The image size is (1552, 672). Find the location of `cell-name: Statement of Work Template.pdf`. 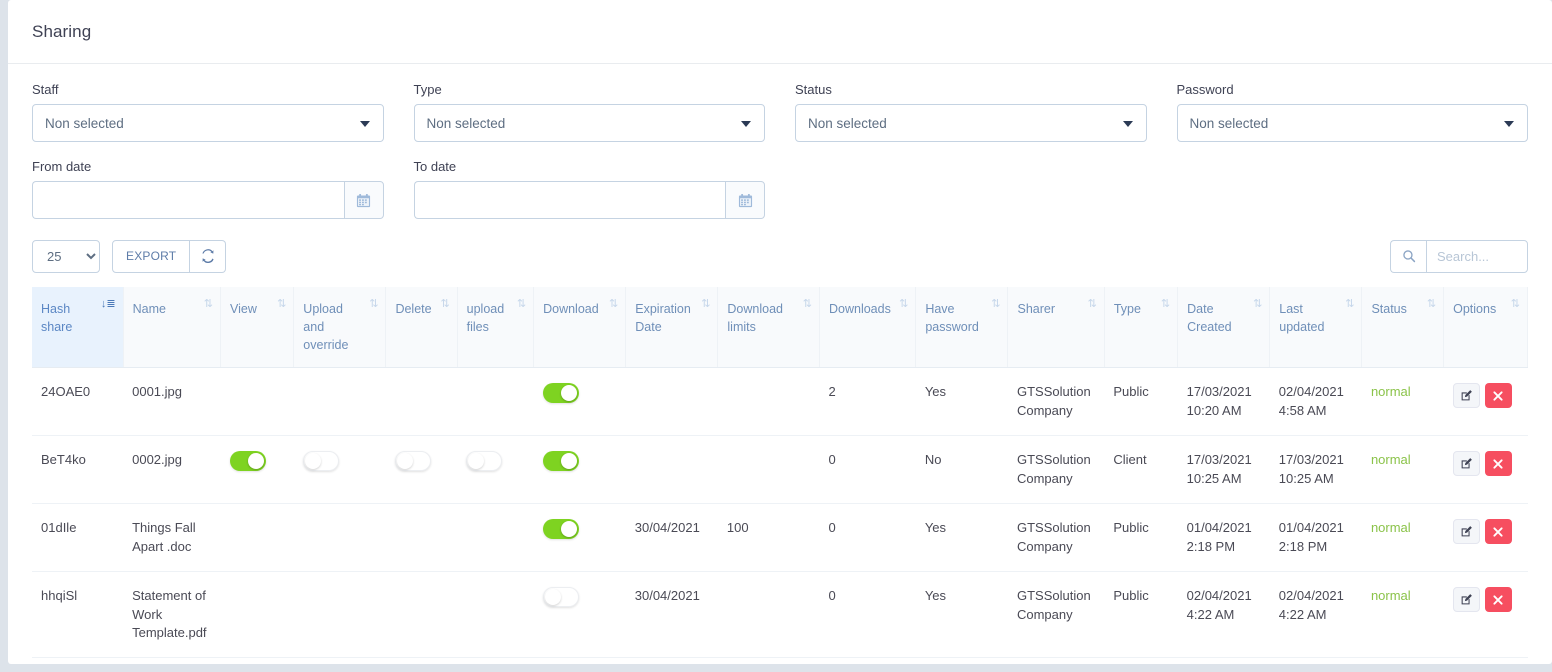

cell-name: Statement of Work Template.pdf is located at coordinates (172, 615).